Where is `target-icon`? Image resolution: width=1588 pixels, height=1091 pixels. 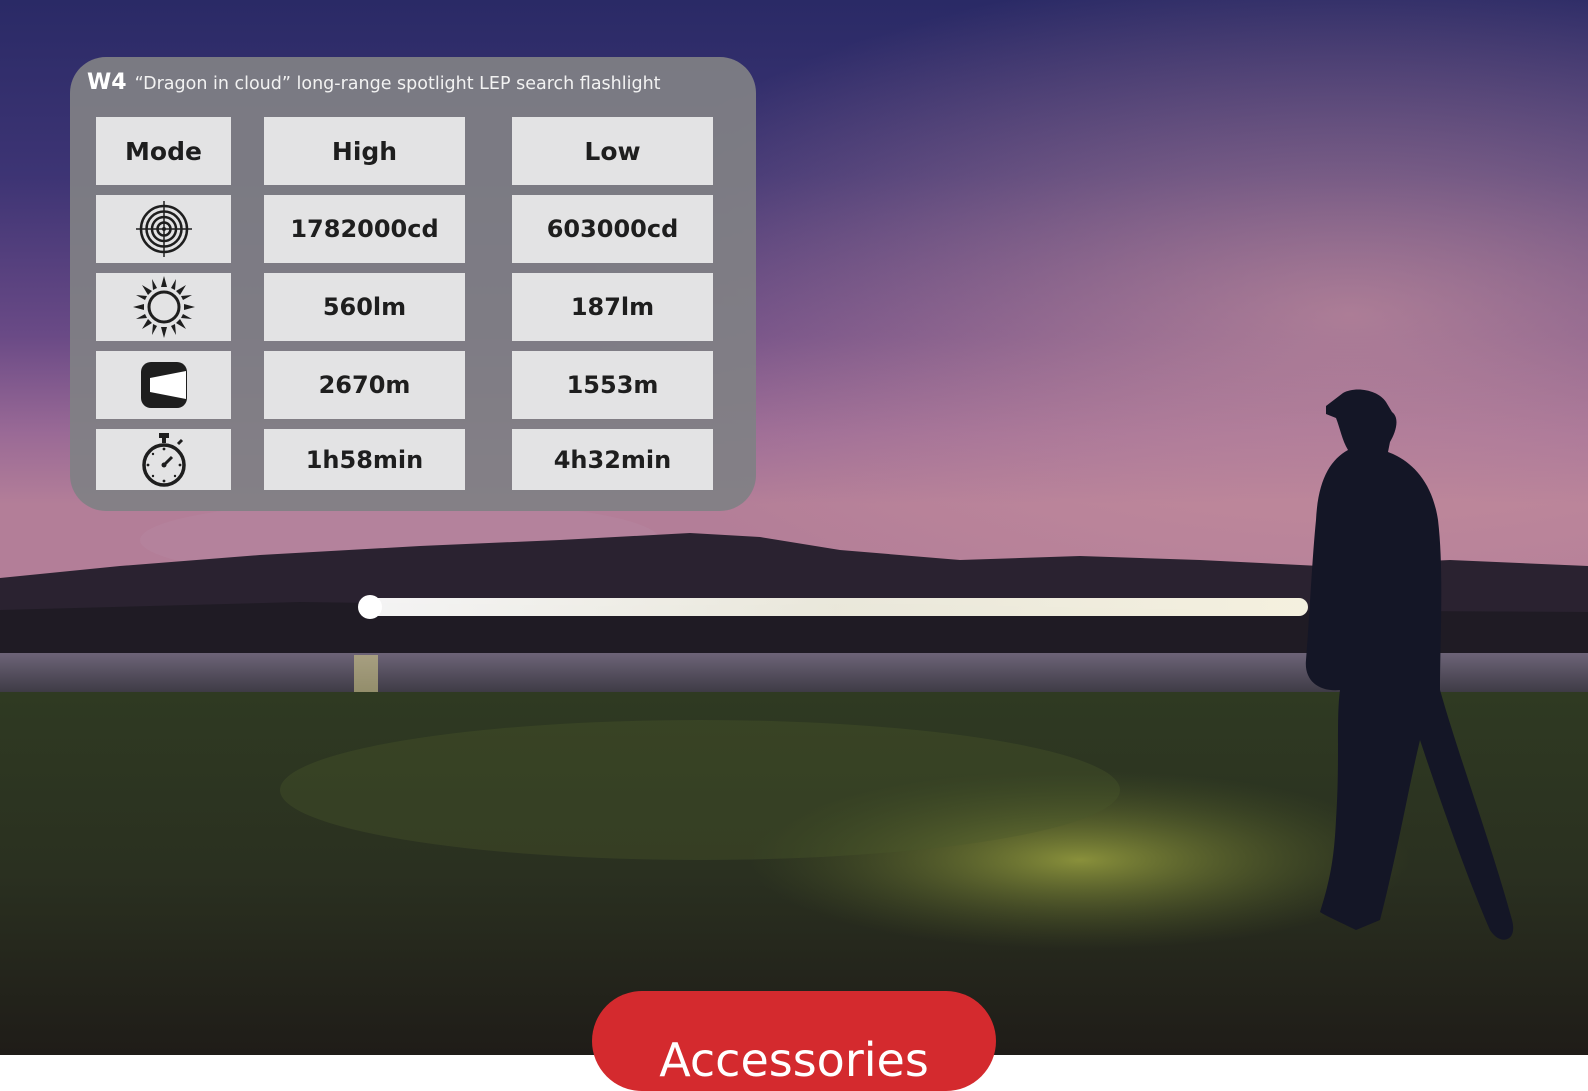 target-icon is located at coordinates (163, 229).